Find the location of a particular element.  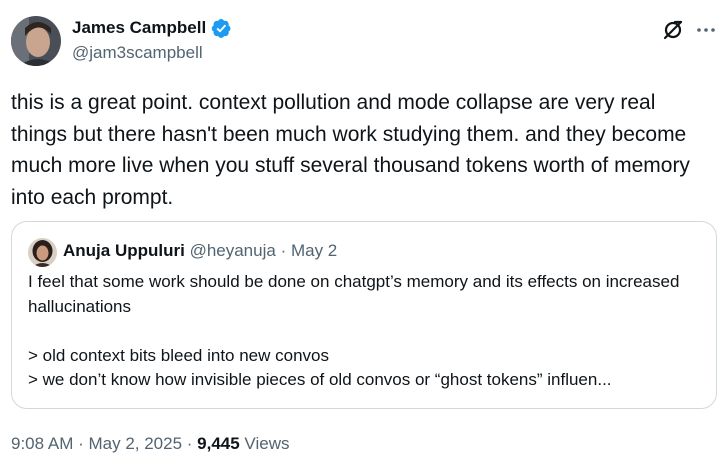

grok-icon is located at coordinates (673, 30).